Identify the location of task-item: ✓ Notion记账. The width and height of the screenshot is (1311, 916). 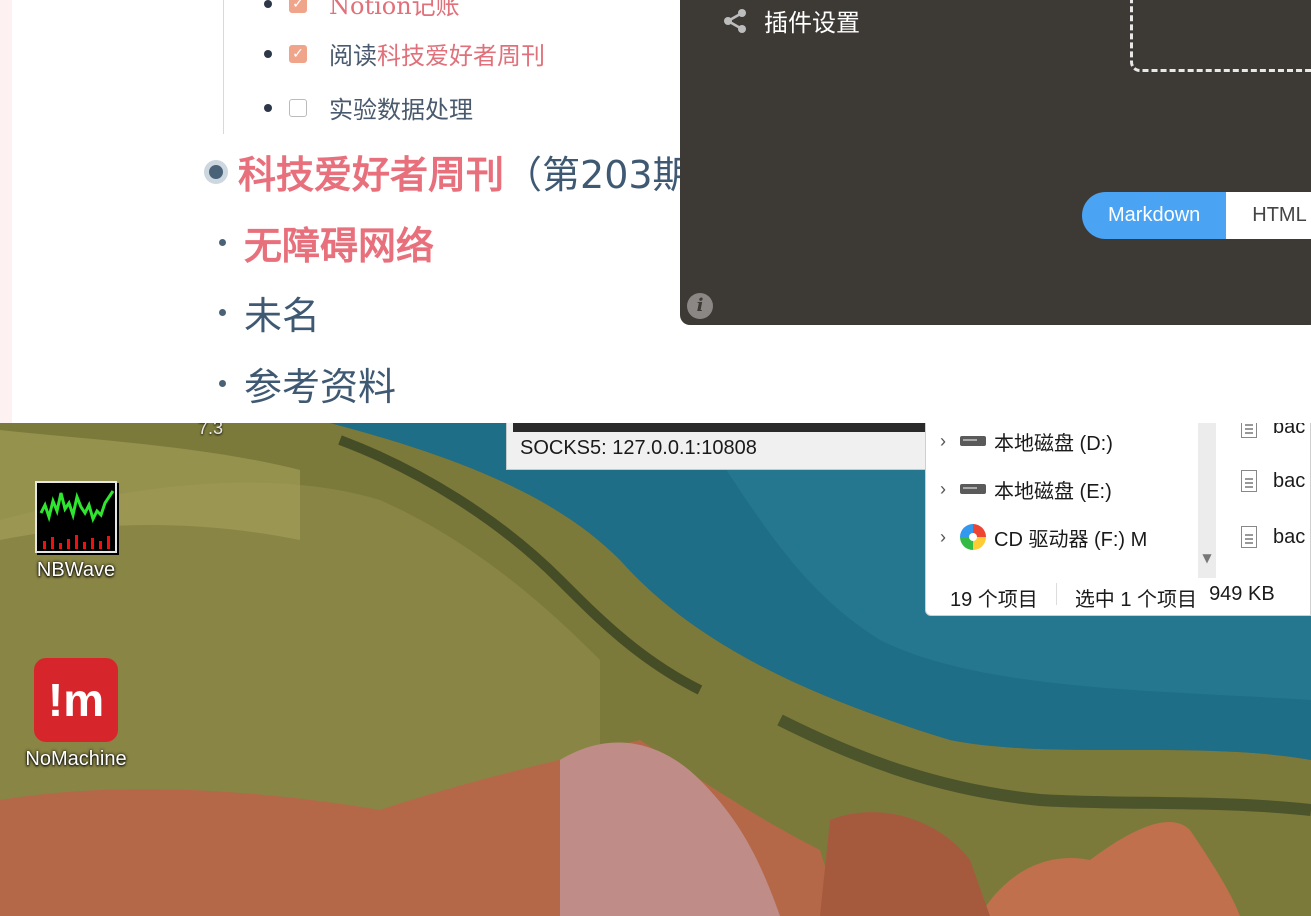
(362, 10).